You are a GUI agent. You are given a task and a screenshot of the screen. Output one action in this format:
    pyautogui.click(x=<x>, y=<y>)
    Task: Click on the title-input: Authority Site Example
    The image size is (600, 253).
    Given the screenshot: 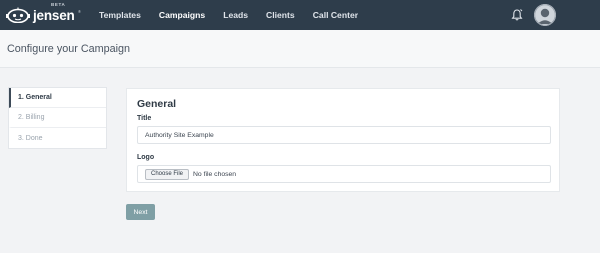 What is the action you would take?
    pyautogui.click(x=344, y=135)
    